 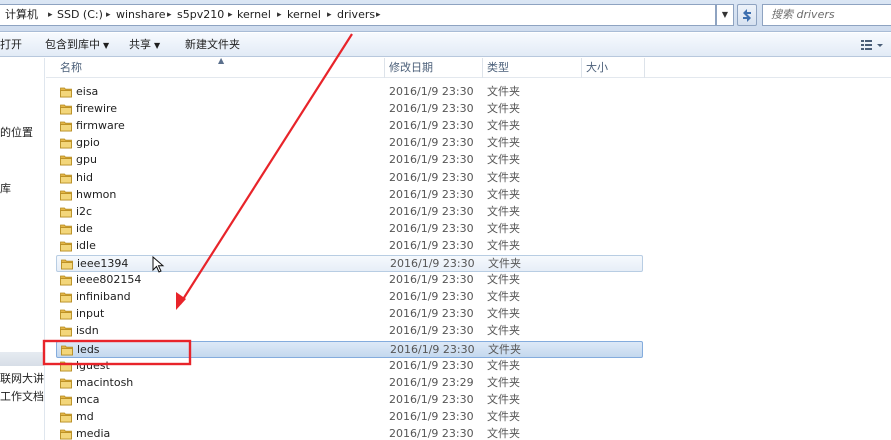 I want to click on file-name: ieee802154, so click(x=109, y=280).